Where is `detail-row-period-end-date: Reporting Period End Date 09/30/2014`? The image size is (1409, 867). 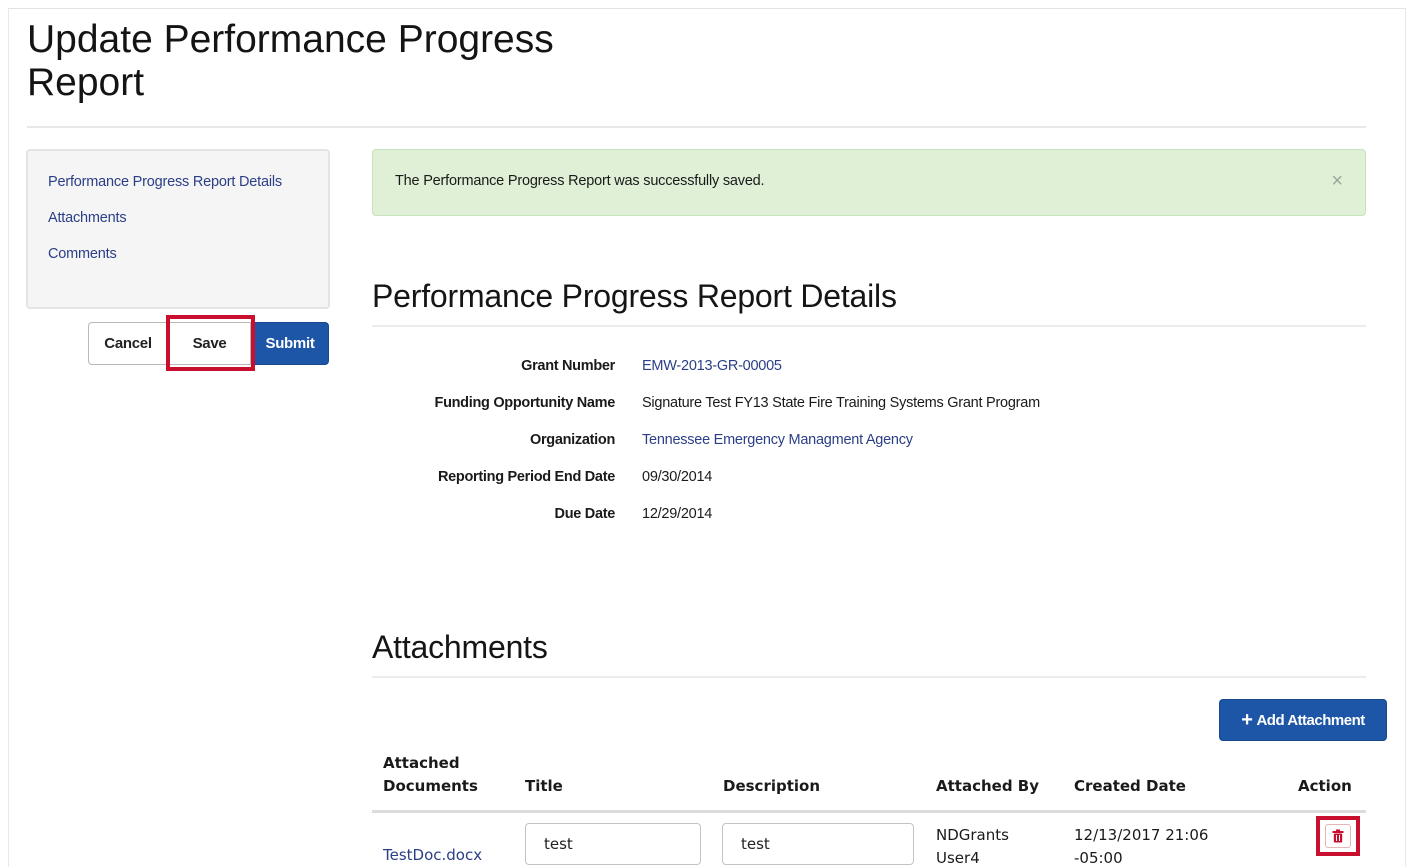 detail-row-period-end-date: Reporting Period End Date 09/30/2014 is located at coordinates (869, 476).